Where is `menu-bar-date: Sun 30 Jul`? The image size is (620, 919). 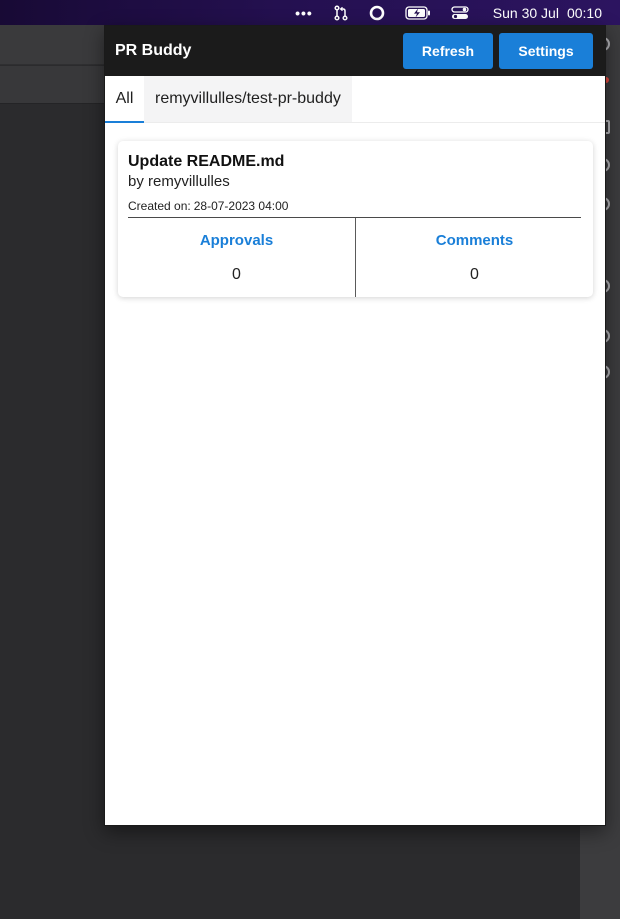 menu-bar-date: Sun 30 Jul is located at coordinates (525, 12).